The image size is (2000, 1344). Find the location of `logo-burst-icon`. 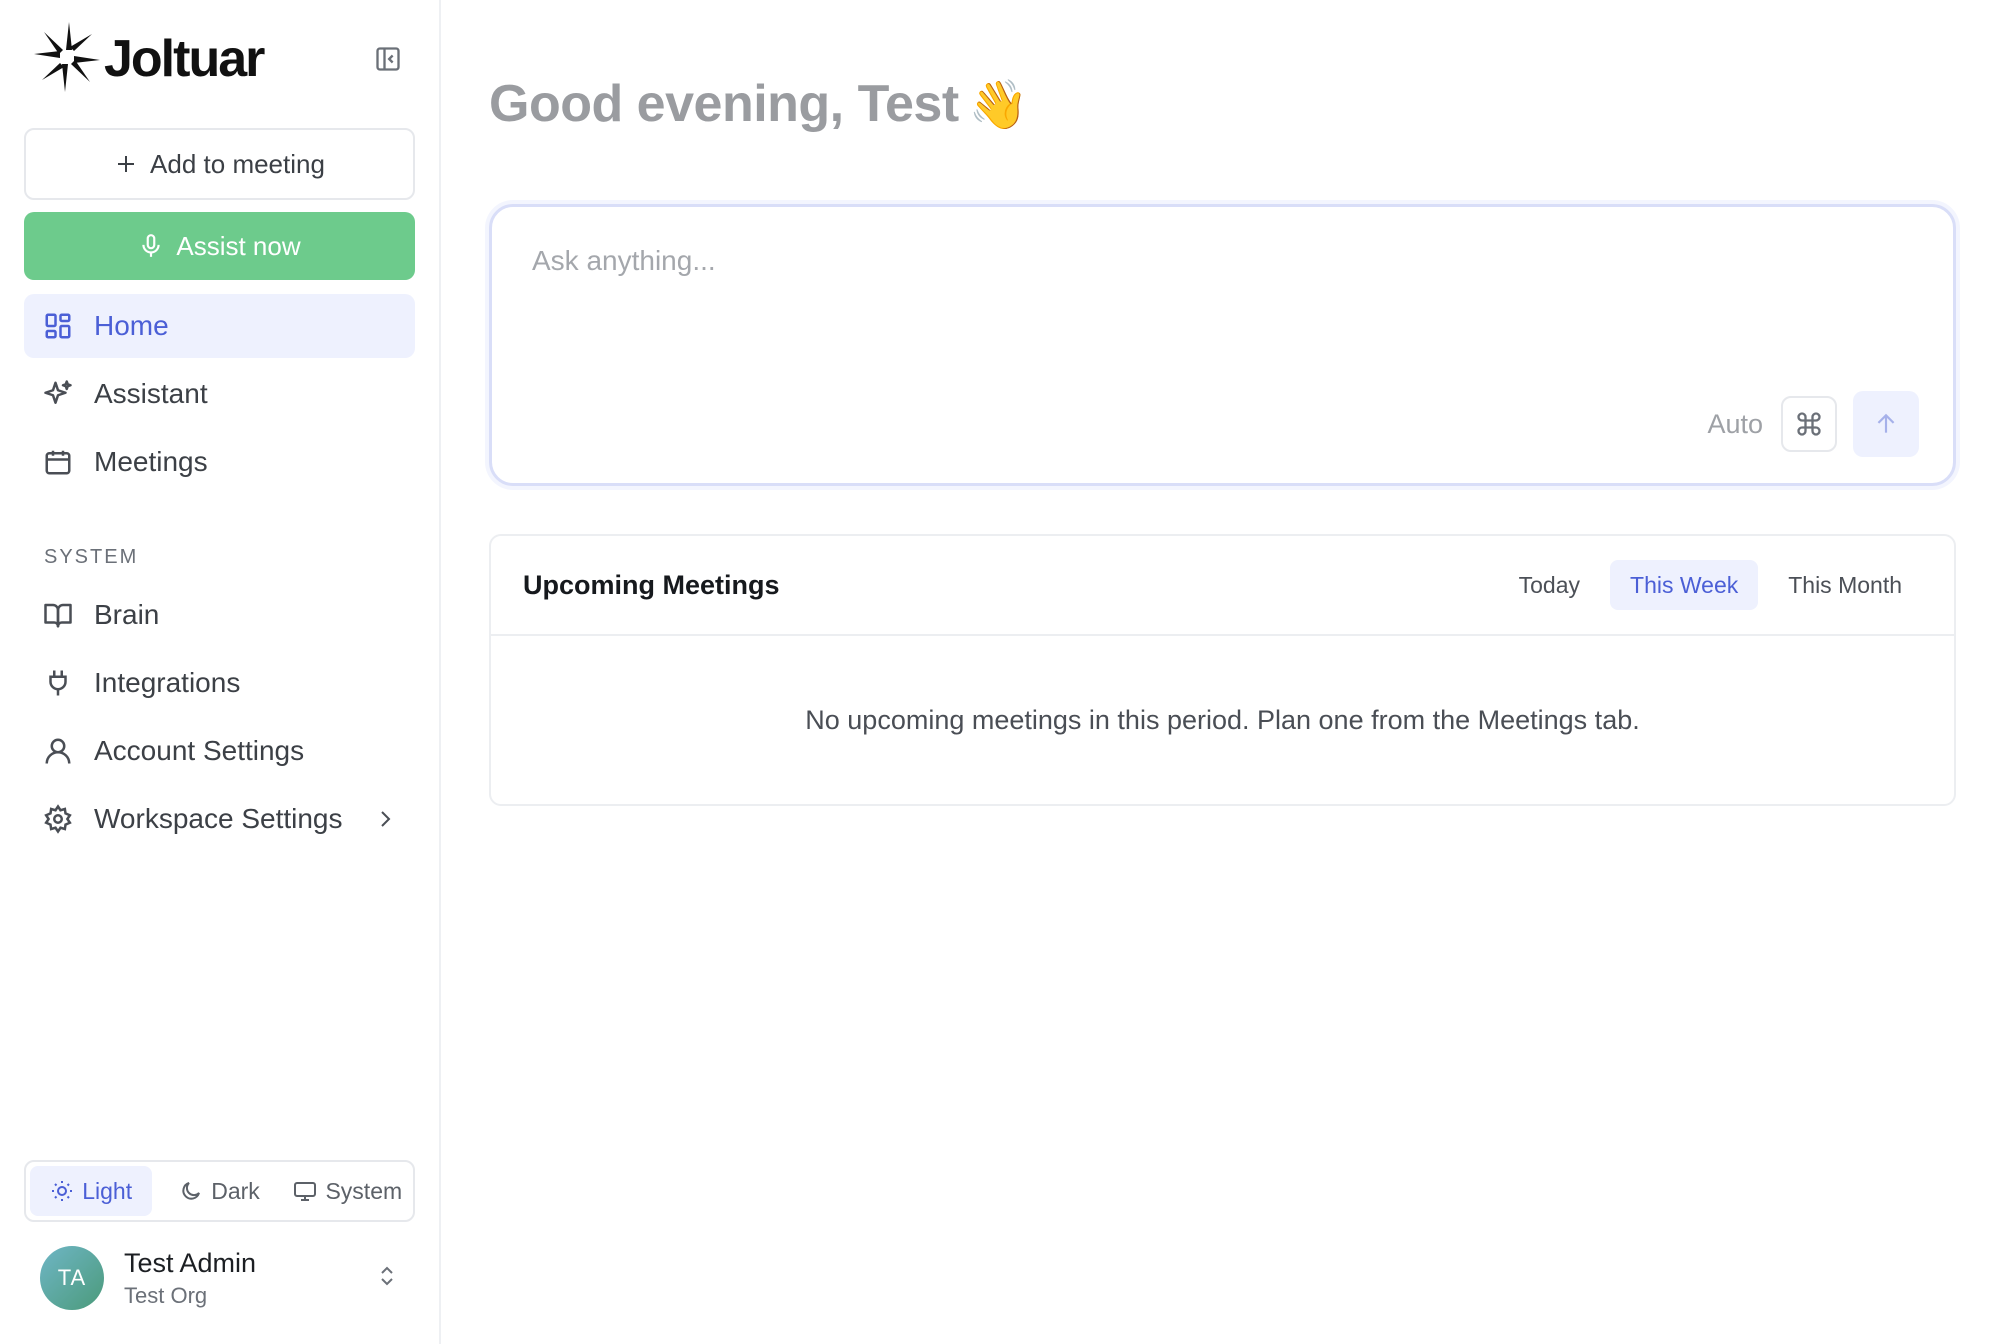

logo-burst-icon is located at coordinates (67, 59).